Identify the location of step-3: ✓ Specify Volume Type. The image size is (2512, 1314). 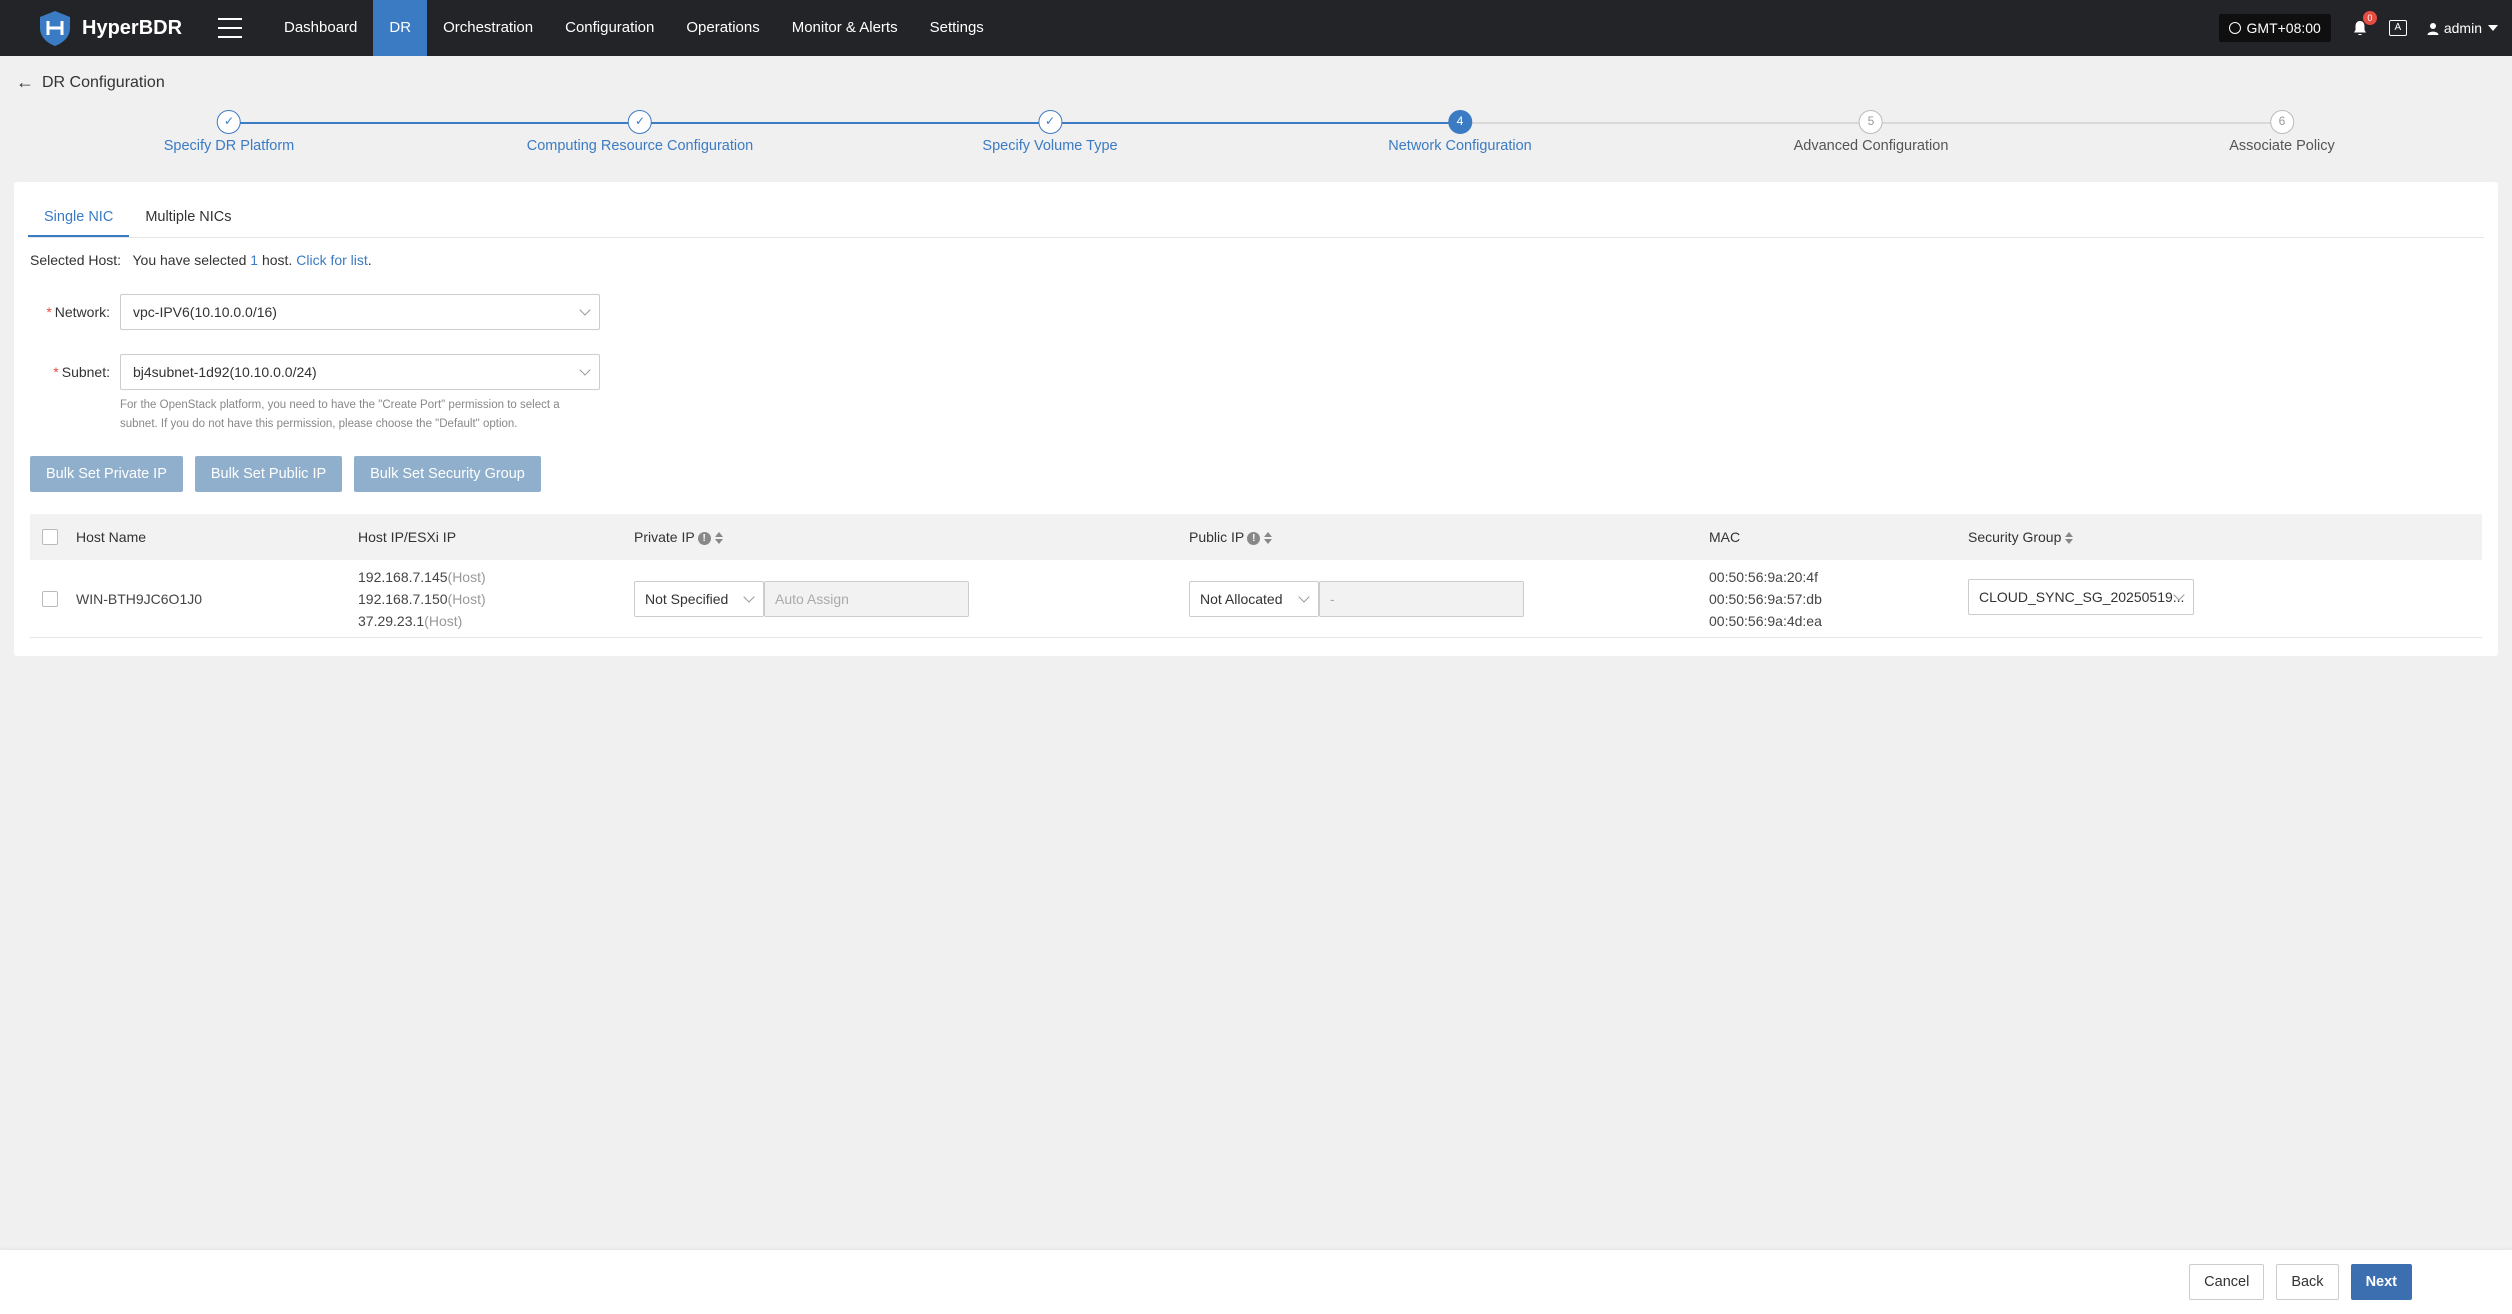
(1050, 132).